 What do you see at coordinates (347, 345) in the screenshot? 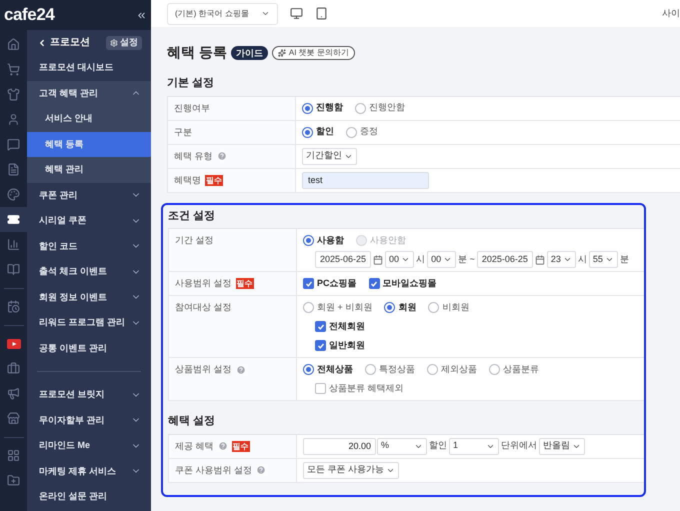
I see `option-label: 일반회원` at bounding box center [347, 345].